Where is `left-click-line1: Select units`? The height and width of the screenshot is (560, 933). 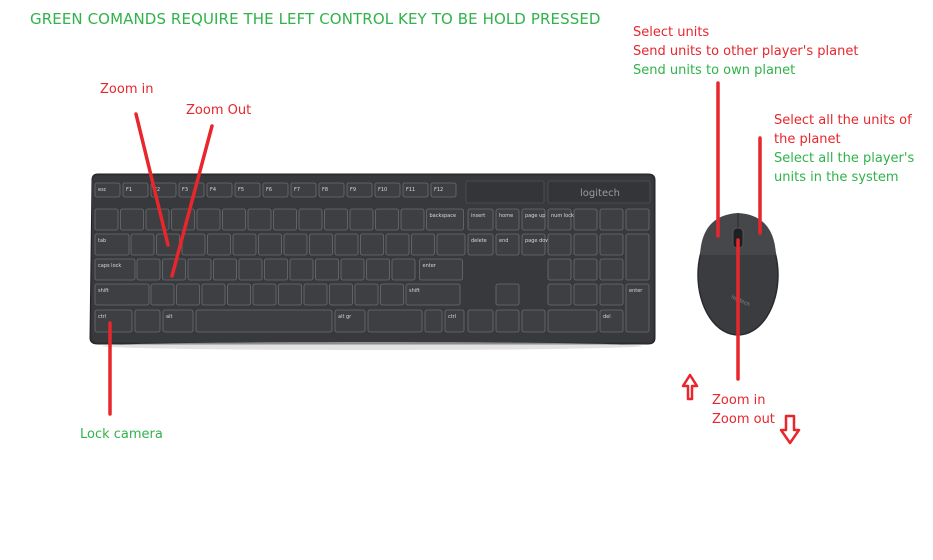
left-click-line1: Select units is located at coordinates (671, 32).